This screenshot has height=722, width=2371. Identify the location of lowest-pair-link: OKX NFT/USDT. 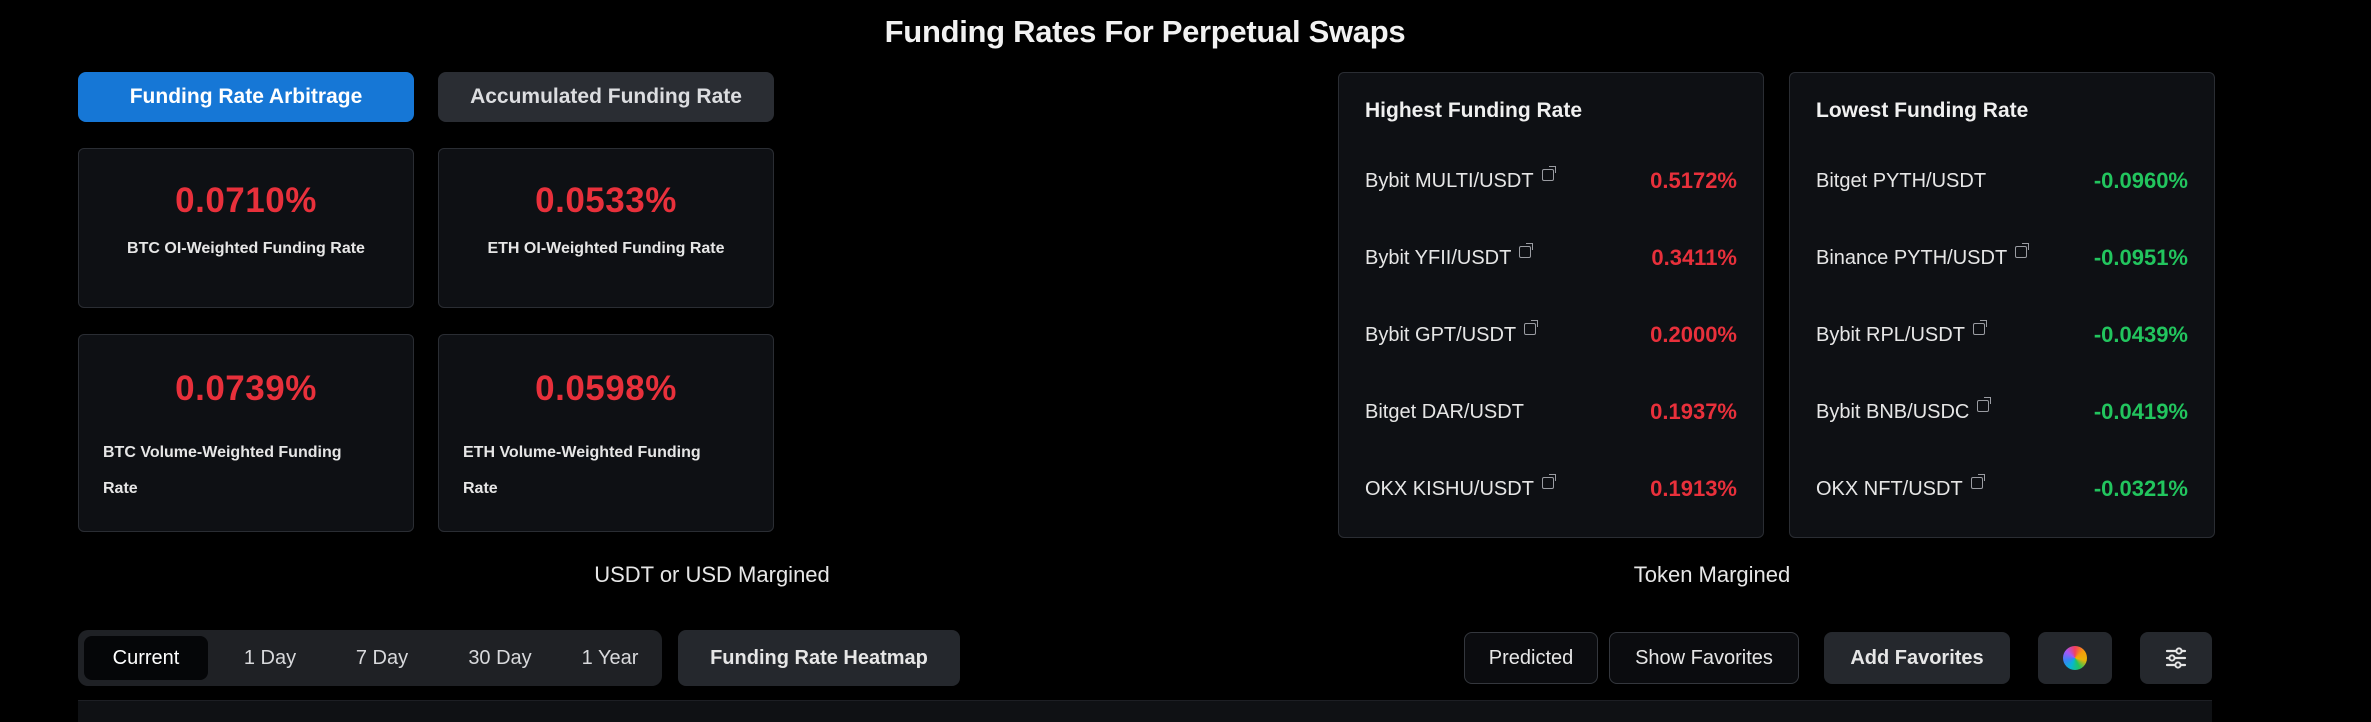
(1900, 487).